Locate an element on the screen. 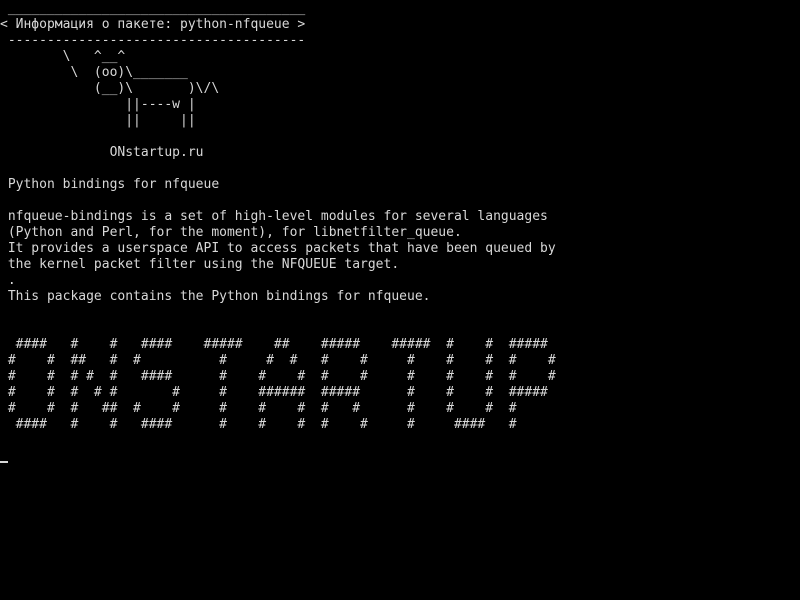  cowsay-art-line: (__)\ )\/\ is located at coordinates (110, 88).